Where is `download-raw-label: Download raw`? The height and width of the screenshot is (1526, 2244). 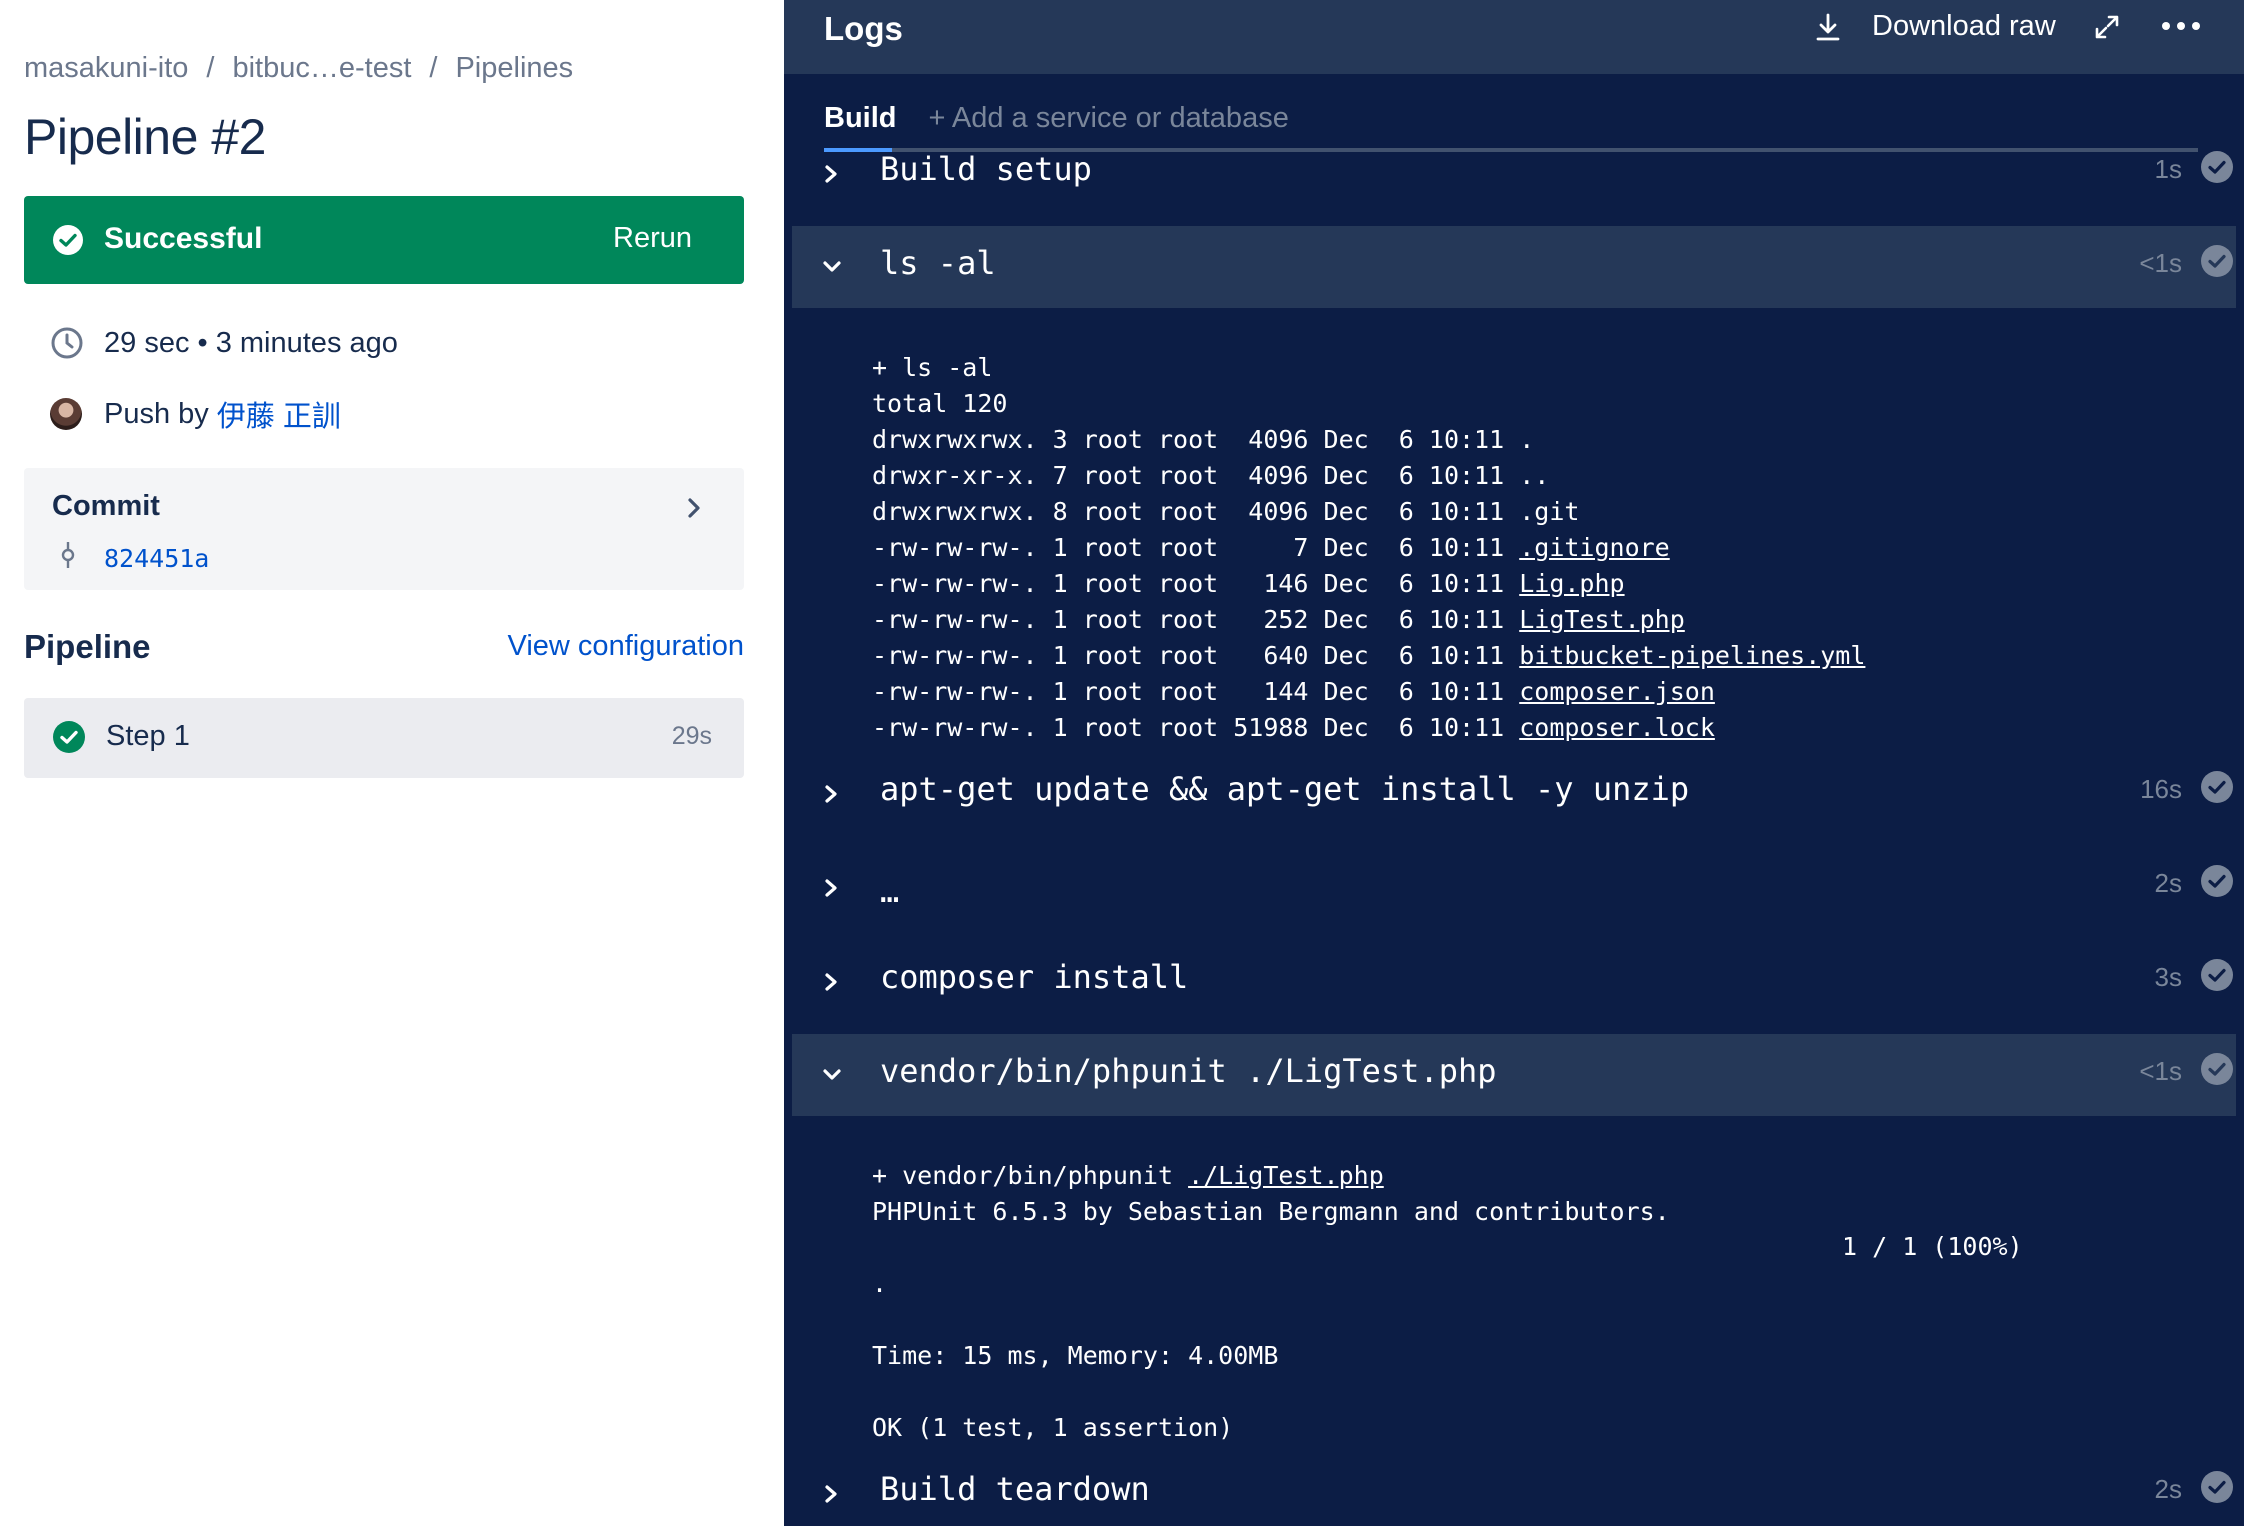
download-raw-label: Download raw is located at coordinates (1964, 26).